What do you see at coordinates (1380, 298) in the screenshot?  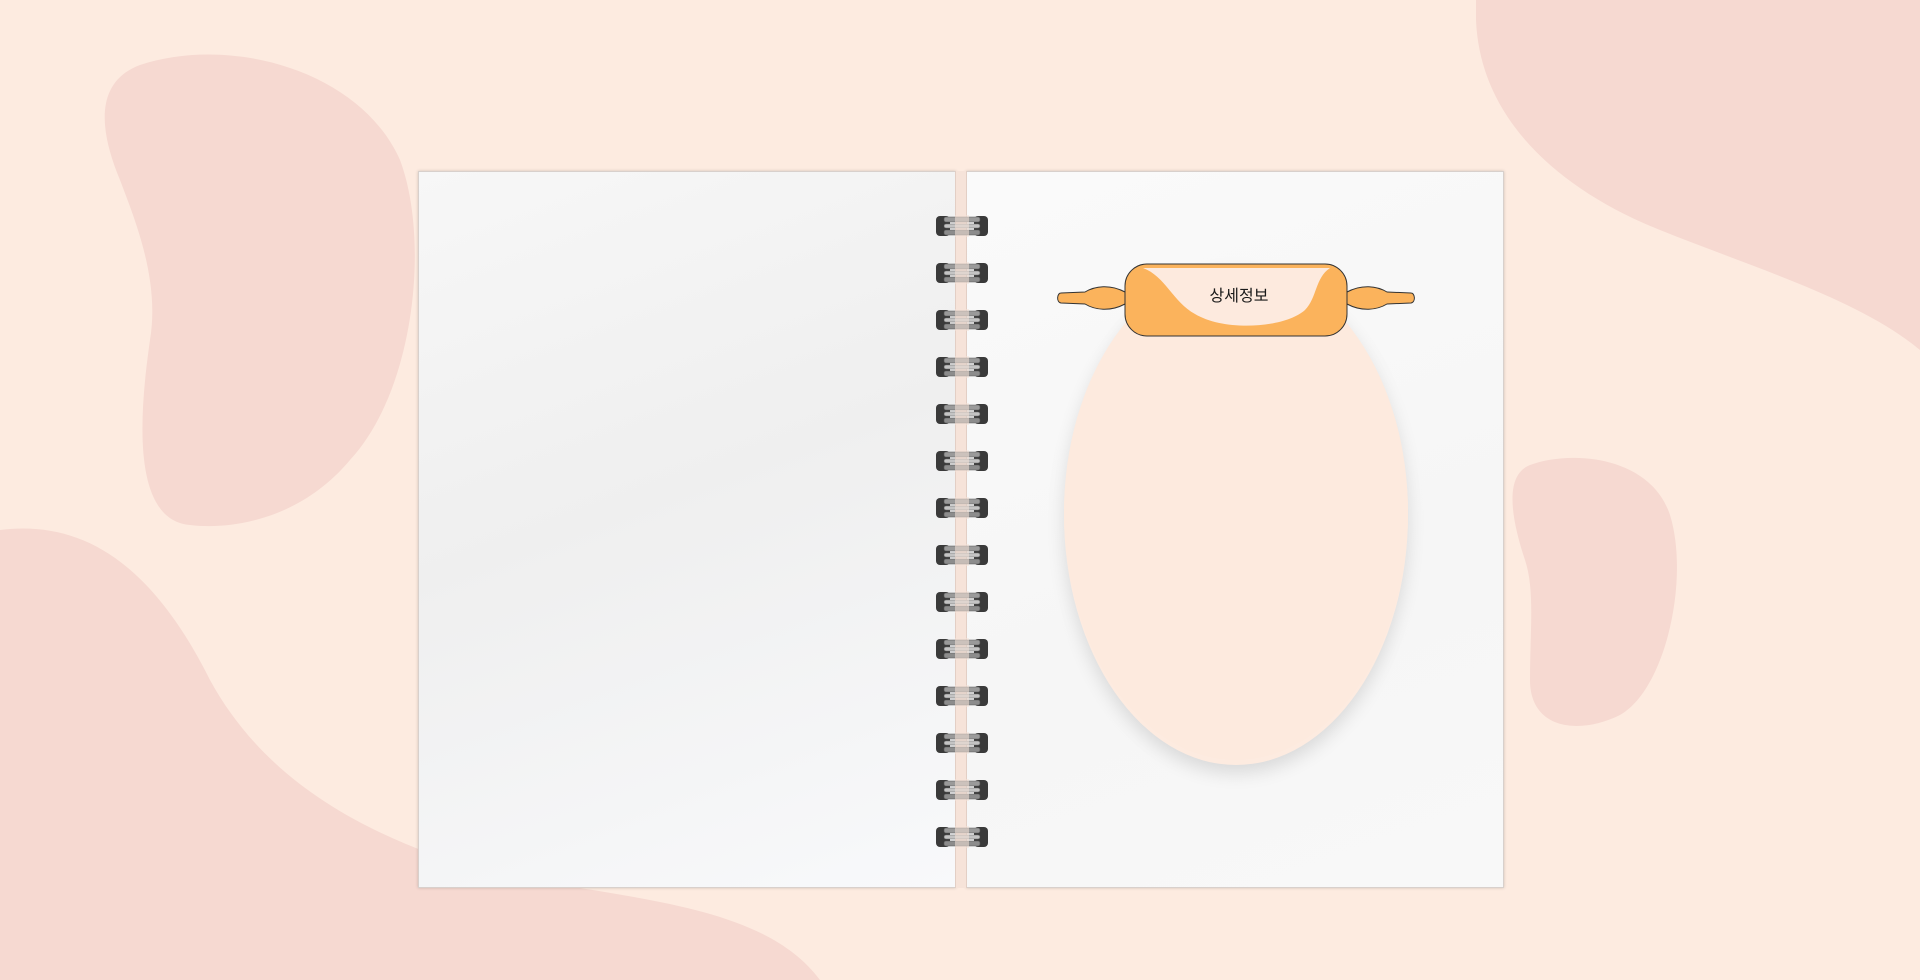 I see `rolling-pin-handle-right` at bounding box center [1380, 298].